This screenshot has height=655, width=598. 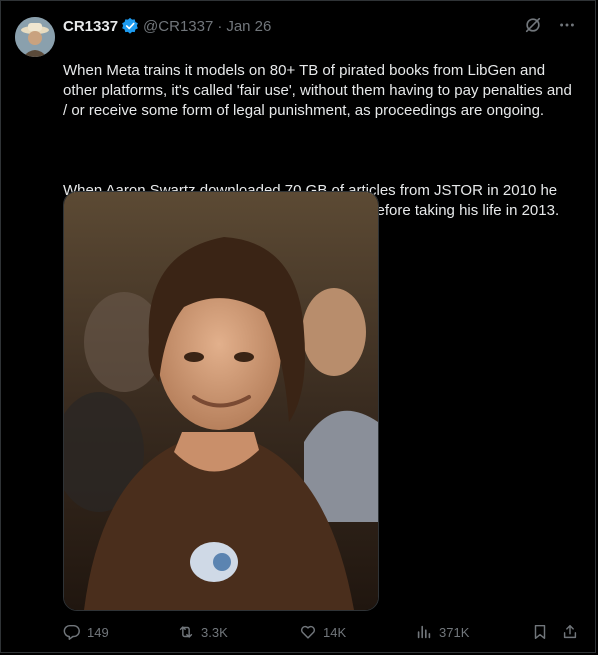 I want to click on bookmark-icon, so click(x=540, y=632).